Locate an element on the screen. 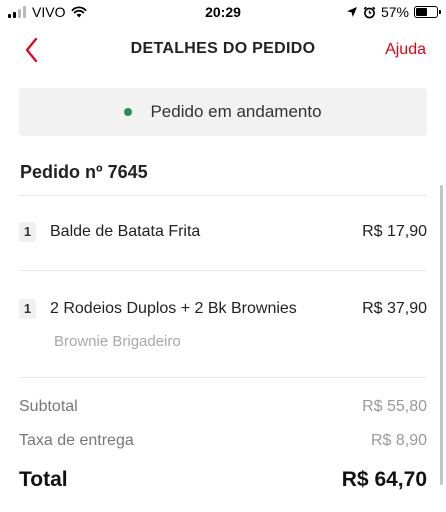 The image size is (446, 512). status-dot-icon is located at coordinates (128, 112).